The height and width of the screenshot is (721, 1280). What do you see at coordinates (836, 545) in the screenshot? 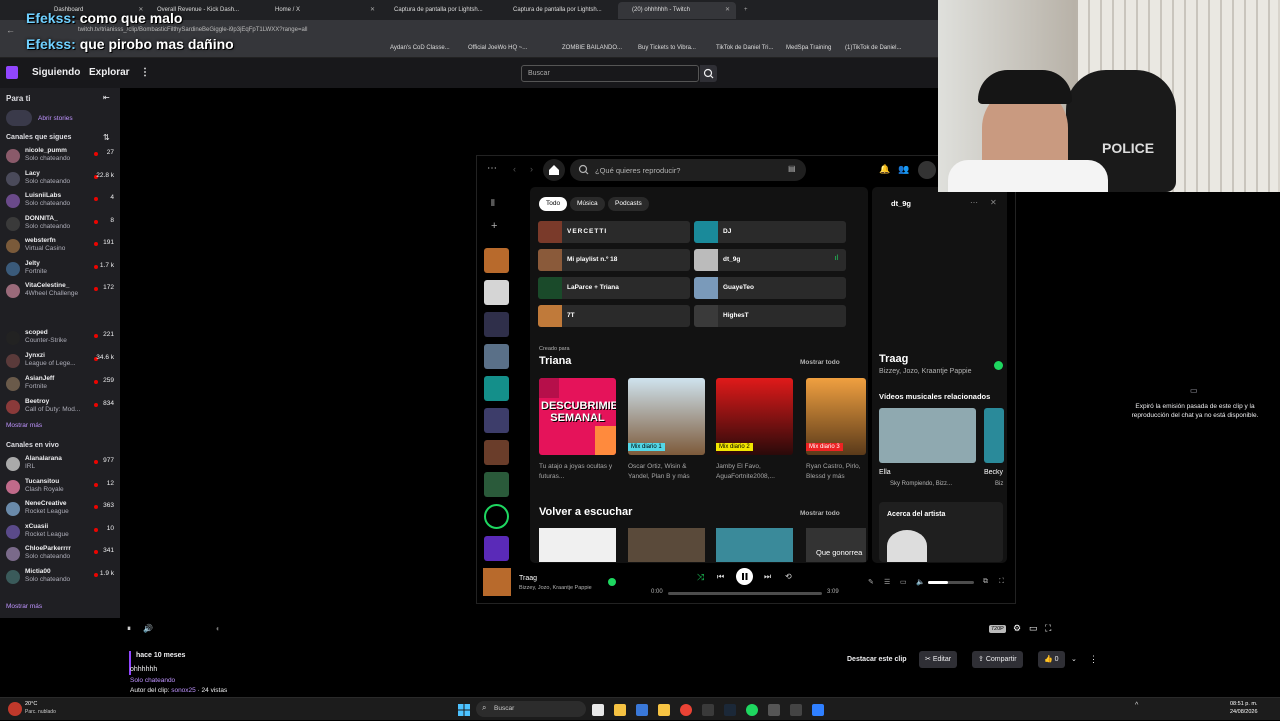
I see `recent-tile: Que gonorrea` at bounding box center [836, 545].